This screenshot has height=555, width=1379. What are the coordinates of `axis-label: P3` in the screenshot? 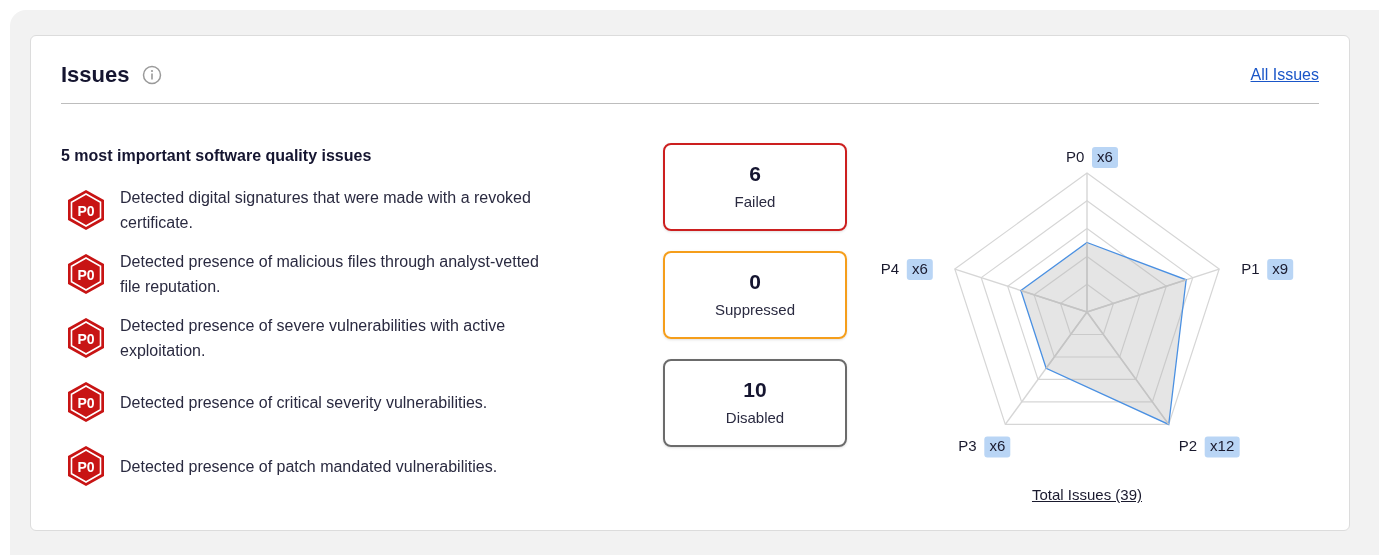 It's located at (967, 446).